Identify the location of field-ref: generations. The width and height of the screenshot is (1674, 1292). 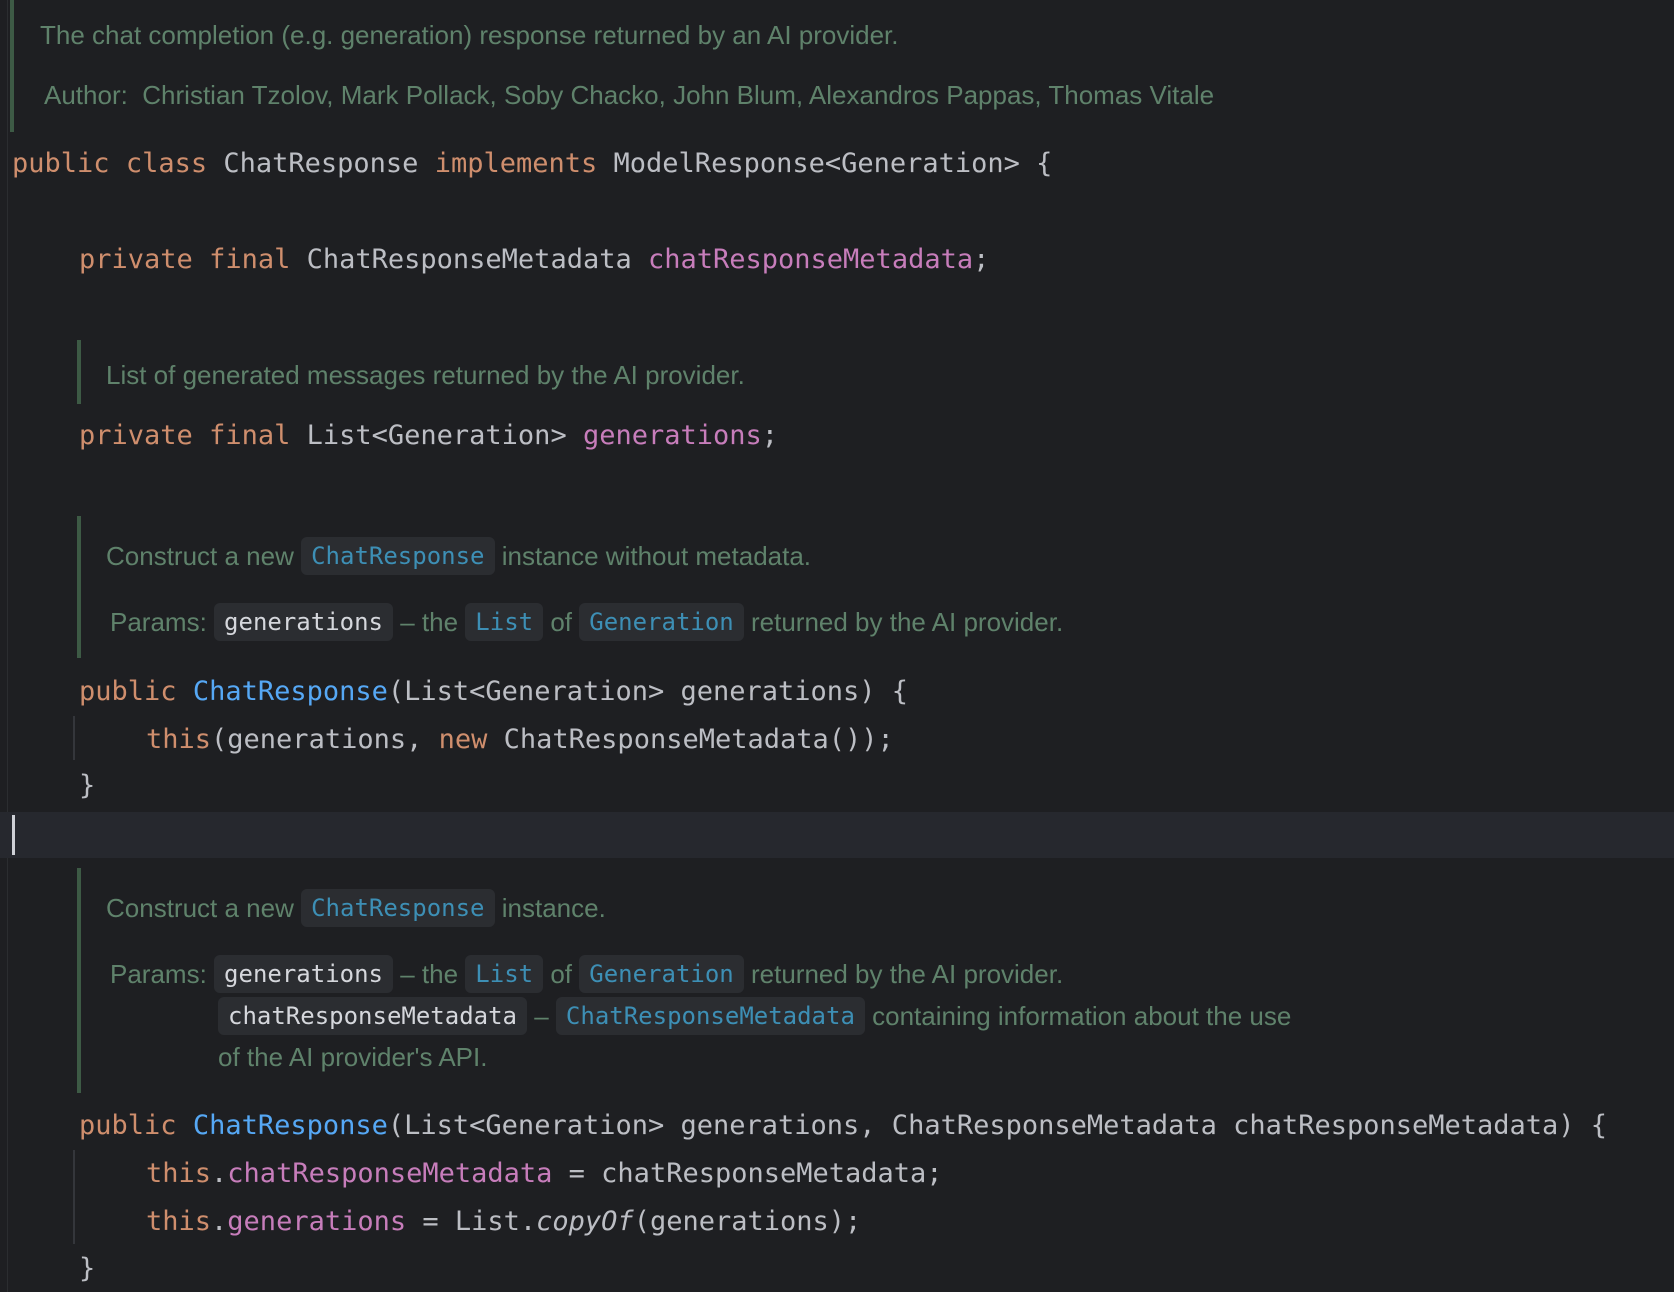
(316, 1221).